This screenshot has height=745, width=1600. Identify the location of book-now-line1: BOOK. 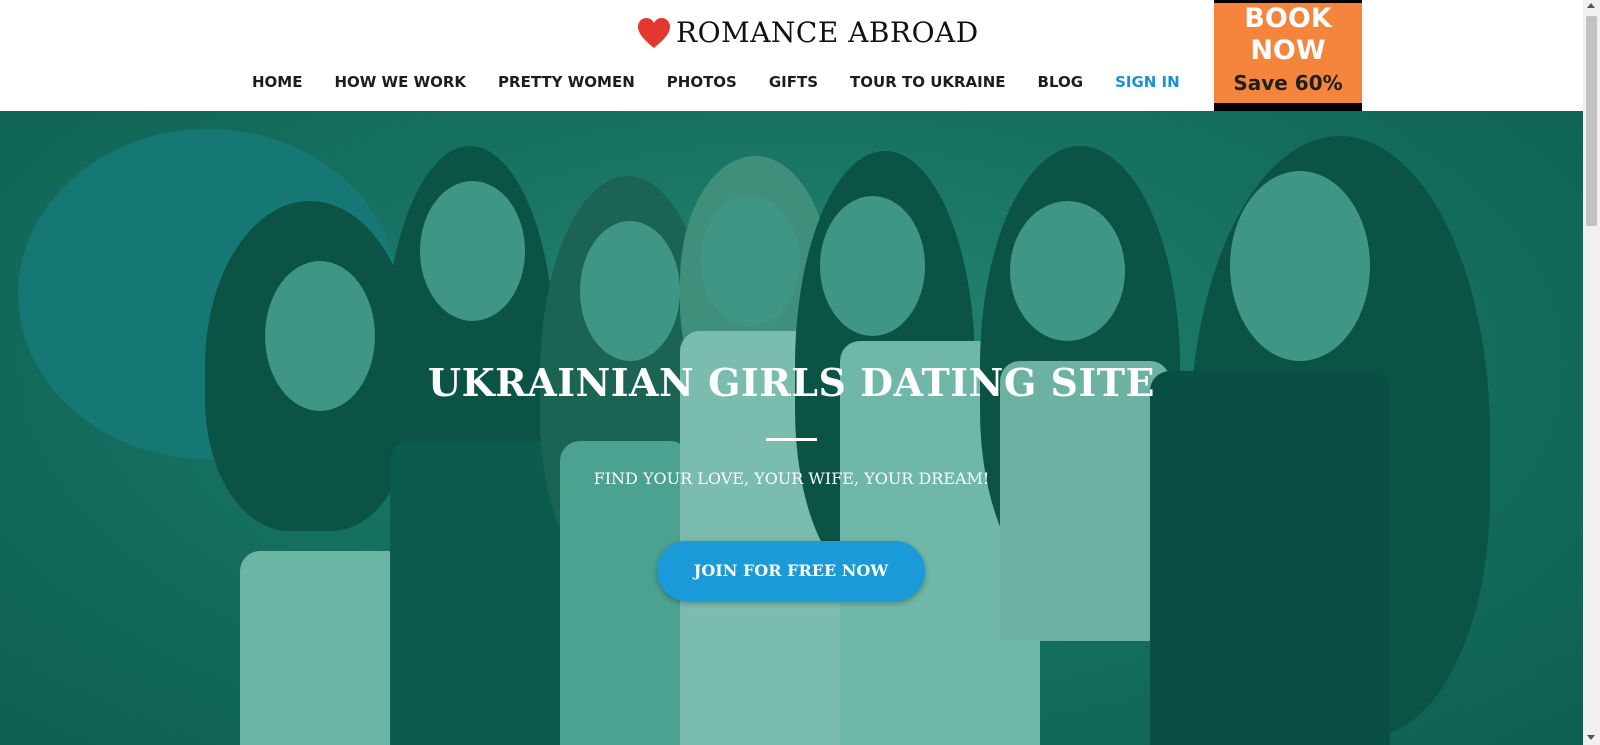
(1288, 18).